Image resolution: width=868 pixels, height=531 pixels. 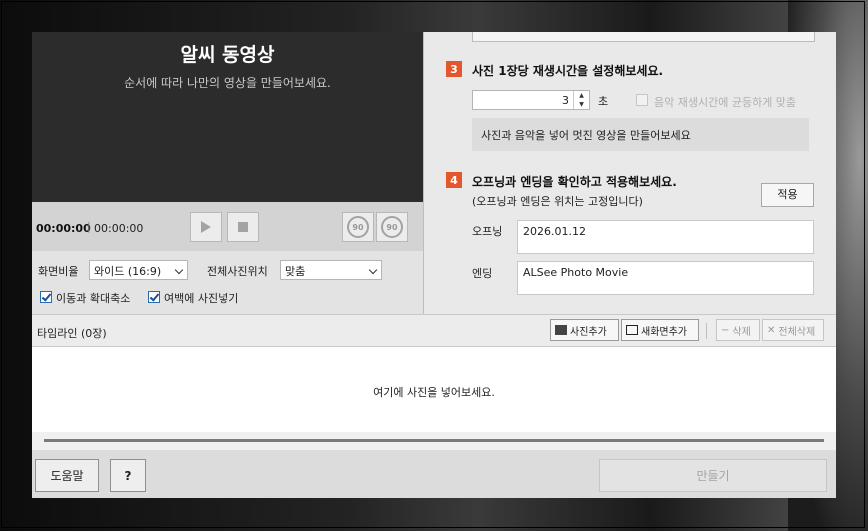 I want to click on step-3-badge: 3, so click(x=454, y=69).